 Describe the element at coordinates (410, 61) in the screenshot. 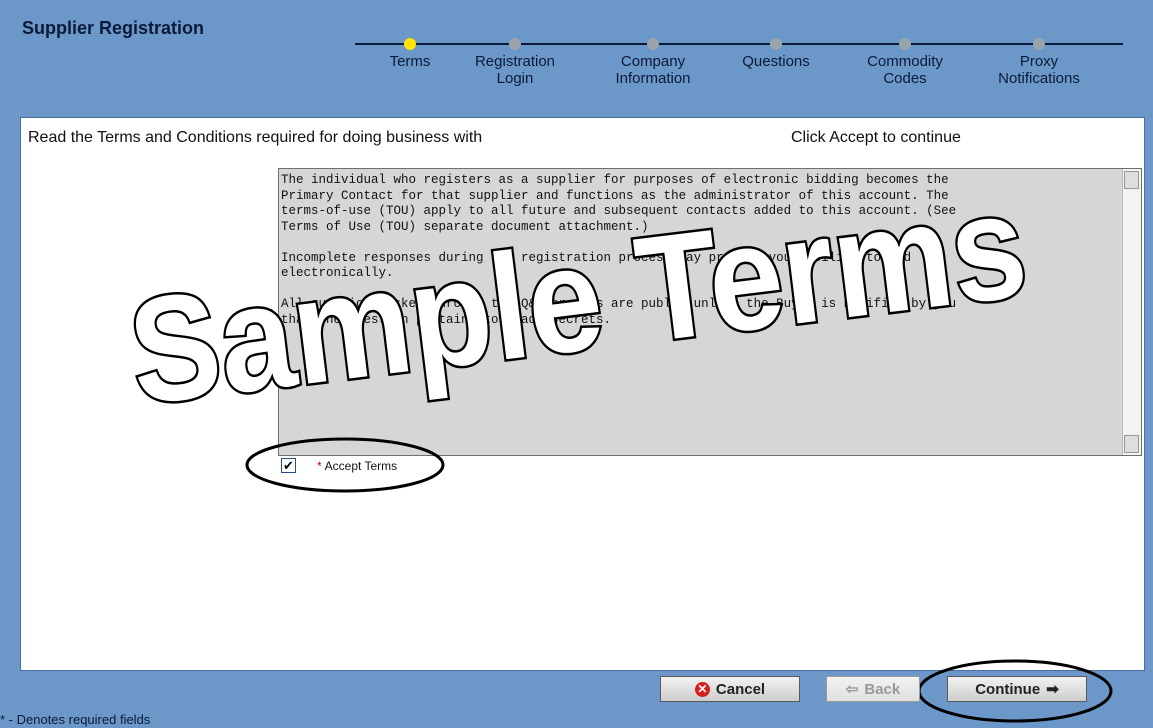

I see `step-label: Terms` at that location.